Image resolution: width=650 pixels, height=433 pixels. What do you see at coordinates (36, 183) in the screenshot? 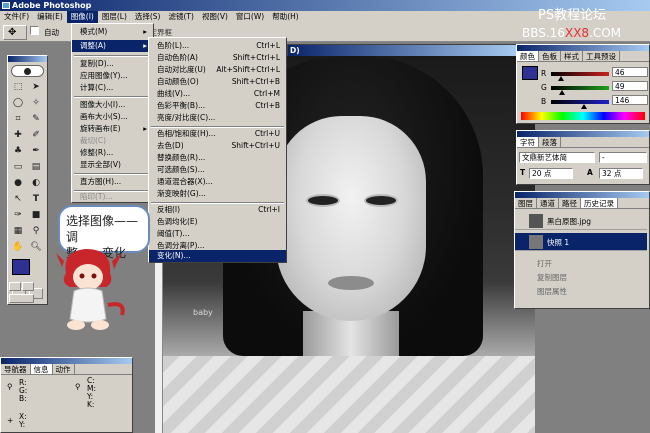
I see `dodge-icon: ◐` at bounding box center [36, 183].